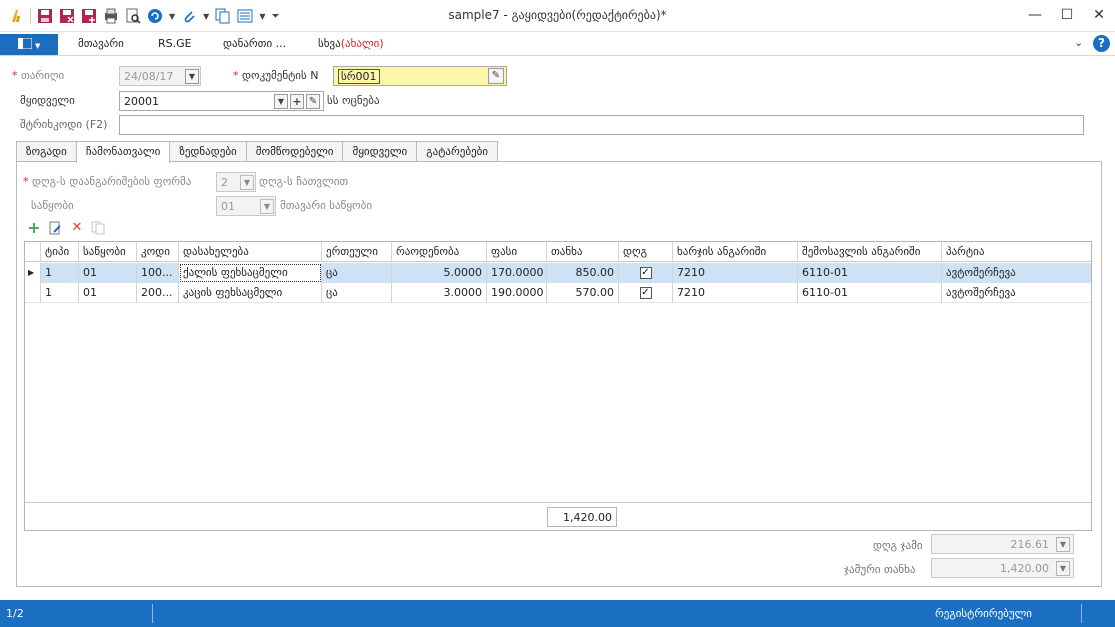  I want to click on help-icon: ?, so click(1101, 43).